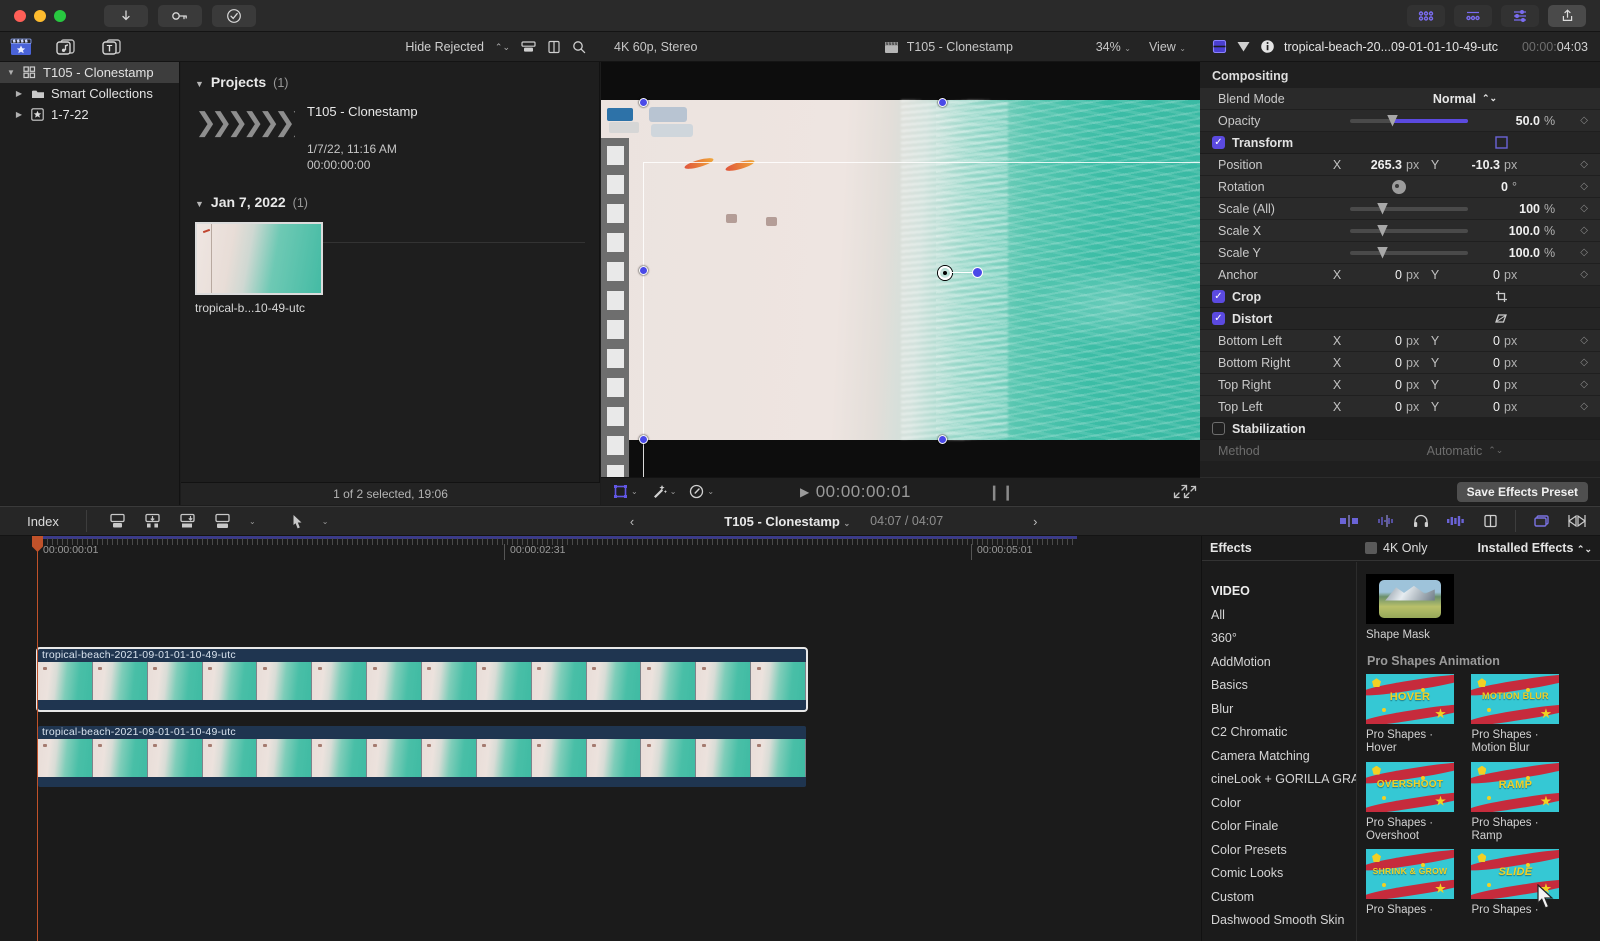  I want to click on timeline-index-toggle-icon, so click(1577, 521).